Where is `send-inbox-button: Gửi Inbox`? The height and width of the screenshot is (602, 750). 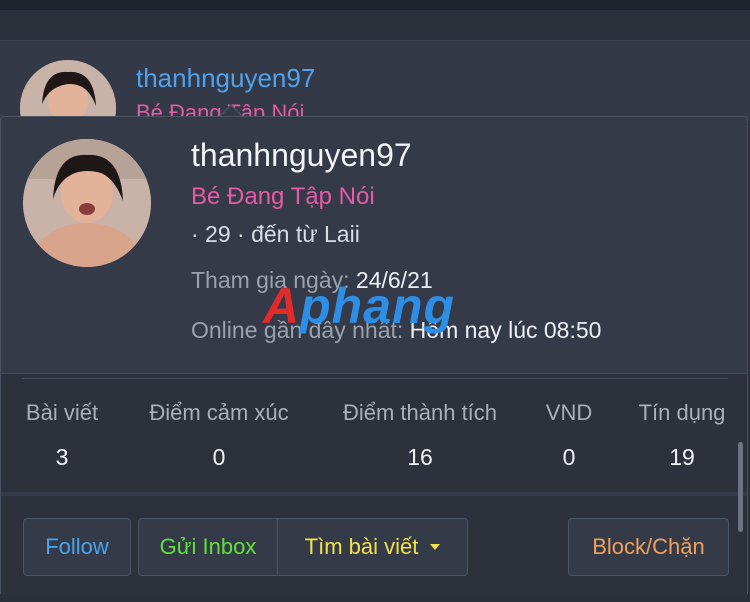
send-inbox-button: Gửi Inbox is located at coordinates (208, 547).